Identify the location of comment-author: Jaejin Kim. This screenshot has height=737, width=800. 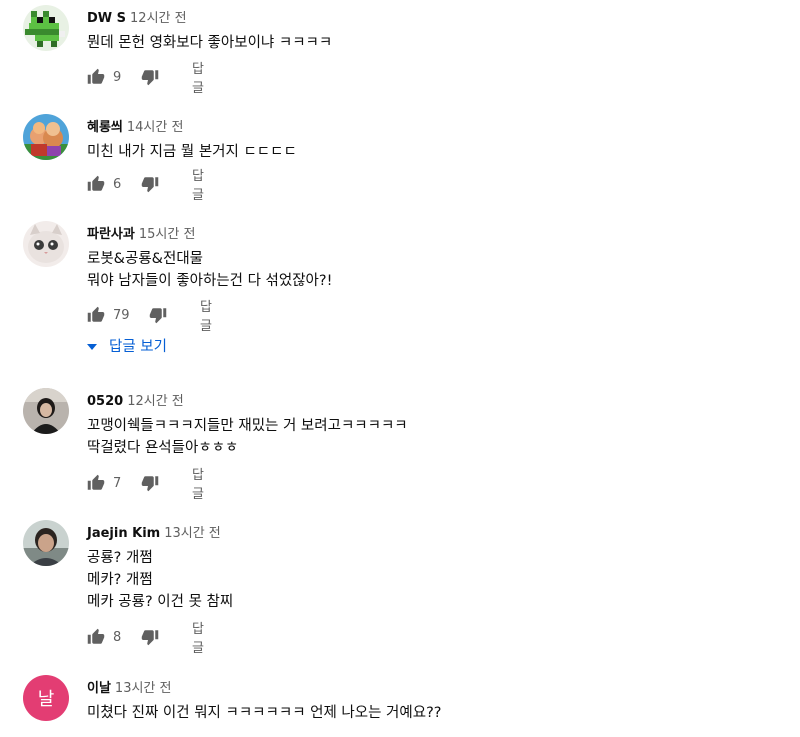
(123, 533).